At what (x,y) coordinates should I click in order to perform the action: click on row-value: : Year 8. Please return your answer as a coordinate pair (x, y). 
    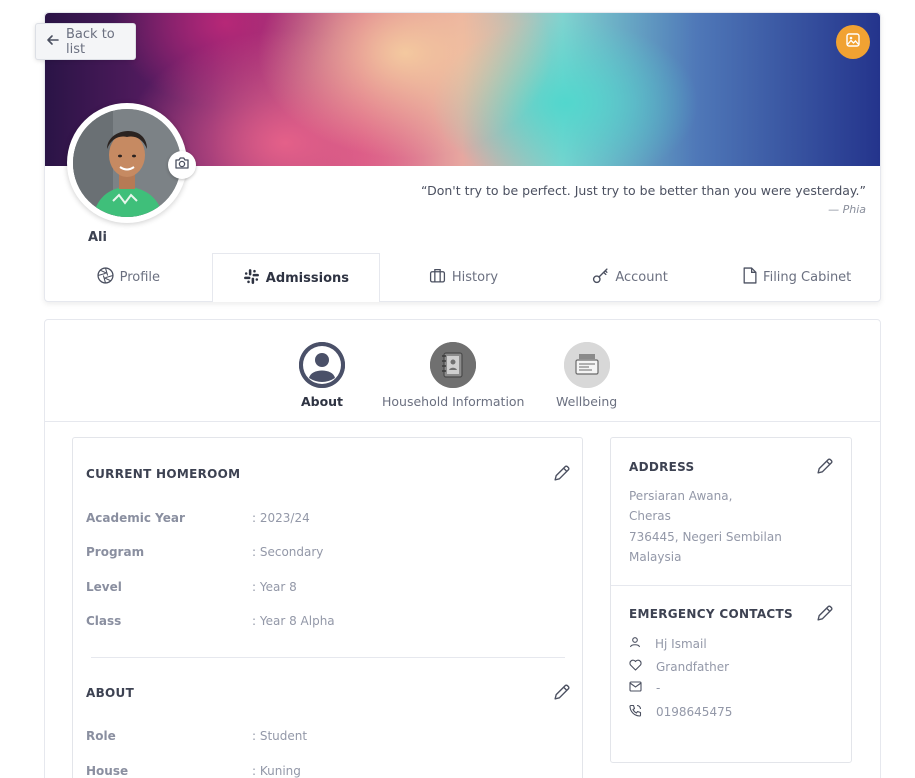
    Looking at the image, I should click on (274, 587).